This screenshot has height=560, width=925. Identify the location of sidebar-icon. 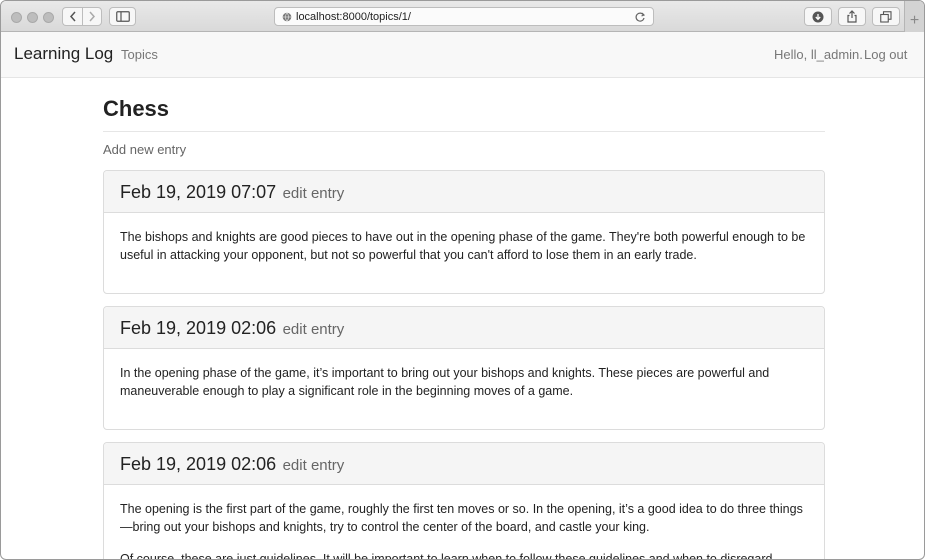
(122, 16).